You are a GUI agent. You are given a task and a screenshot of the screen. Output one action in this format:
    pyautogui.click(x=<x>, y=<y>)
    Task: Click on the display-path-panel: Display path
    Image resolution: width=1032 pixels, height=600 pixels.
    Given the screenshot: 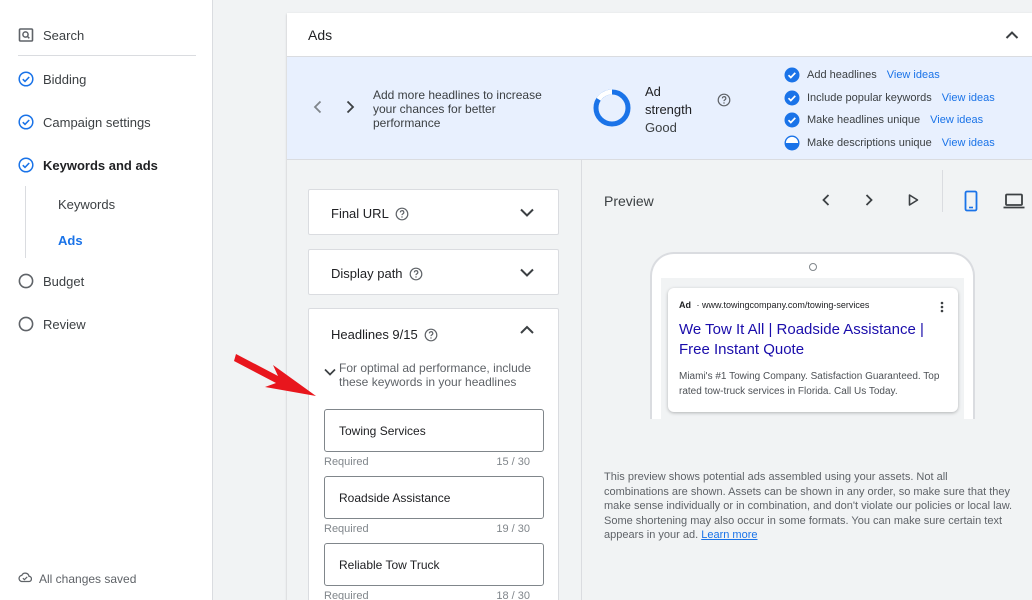 What is the action you would take?
    pyautogui.click(x=433, y=272)
    